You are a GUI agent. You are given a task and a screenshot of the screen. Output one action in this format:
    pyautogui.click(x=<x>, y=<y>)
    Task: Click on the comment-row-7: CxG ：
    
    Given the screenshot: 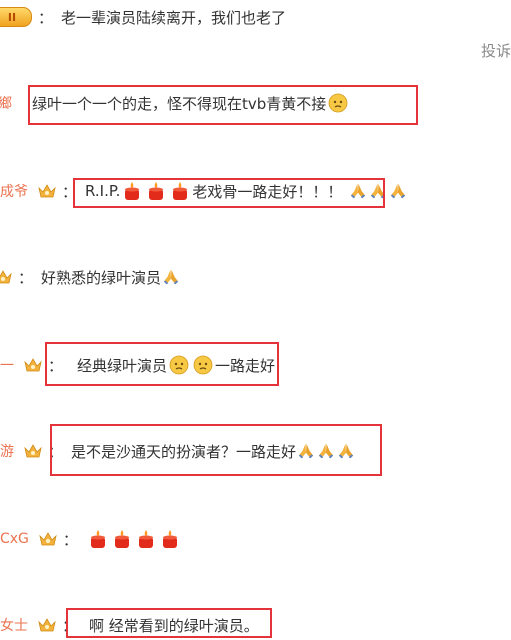 What is the action you would take?
    pyautogui.click(x=91, y=539)
    